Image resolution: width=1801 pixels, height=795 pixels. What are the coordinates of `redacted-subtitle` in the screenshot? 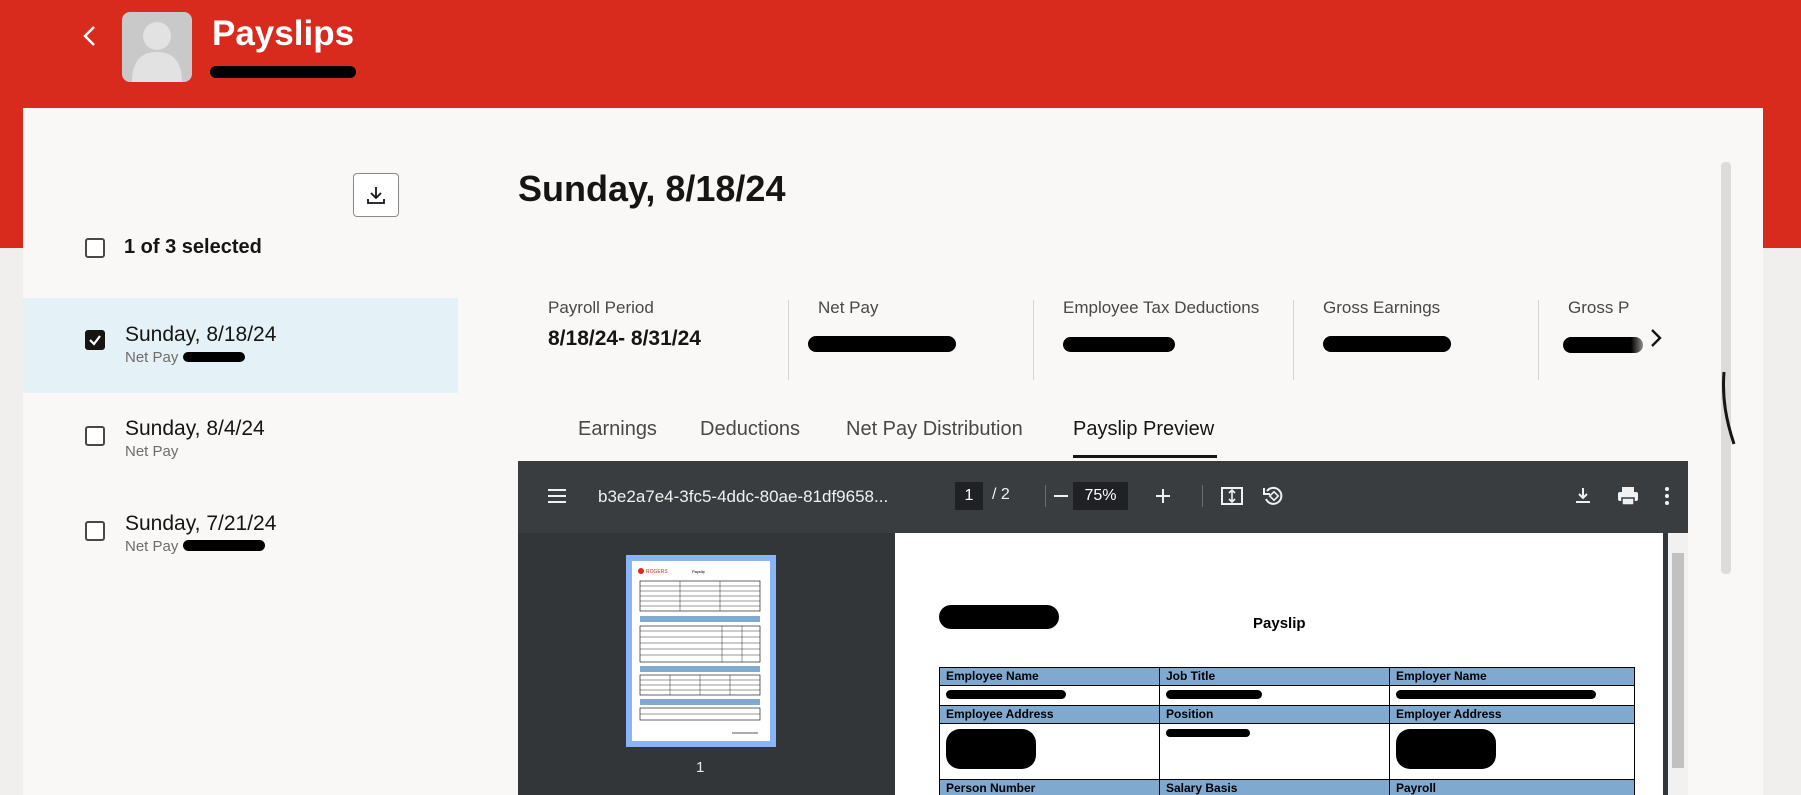 It's located at (283, 72).